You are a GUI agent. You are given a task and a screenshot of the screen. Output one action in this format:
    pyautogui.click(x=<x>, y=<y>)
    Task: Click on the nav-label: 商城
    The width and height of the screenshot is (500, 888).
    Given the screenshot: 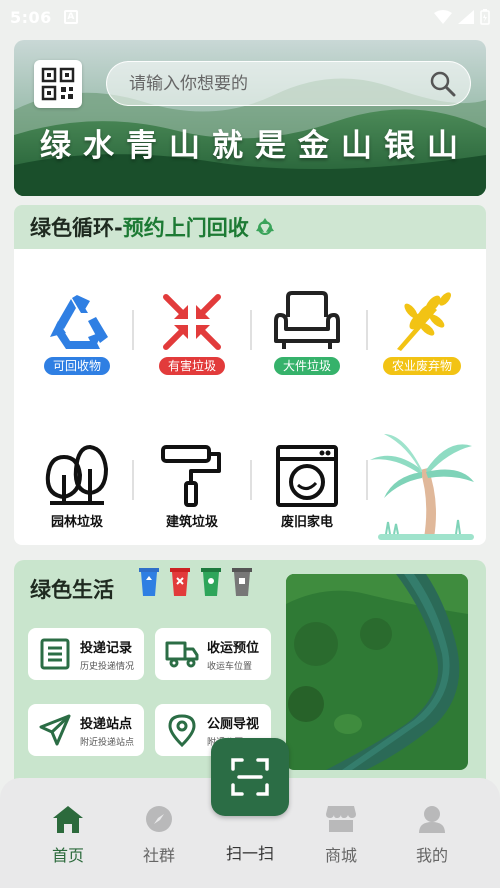 What is the action you would take?
    pyautogui.click(x=340, y=855)
    